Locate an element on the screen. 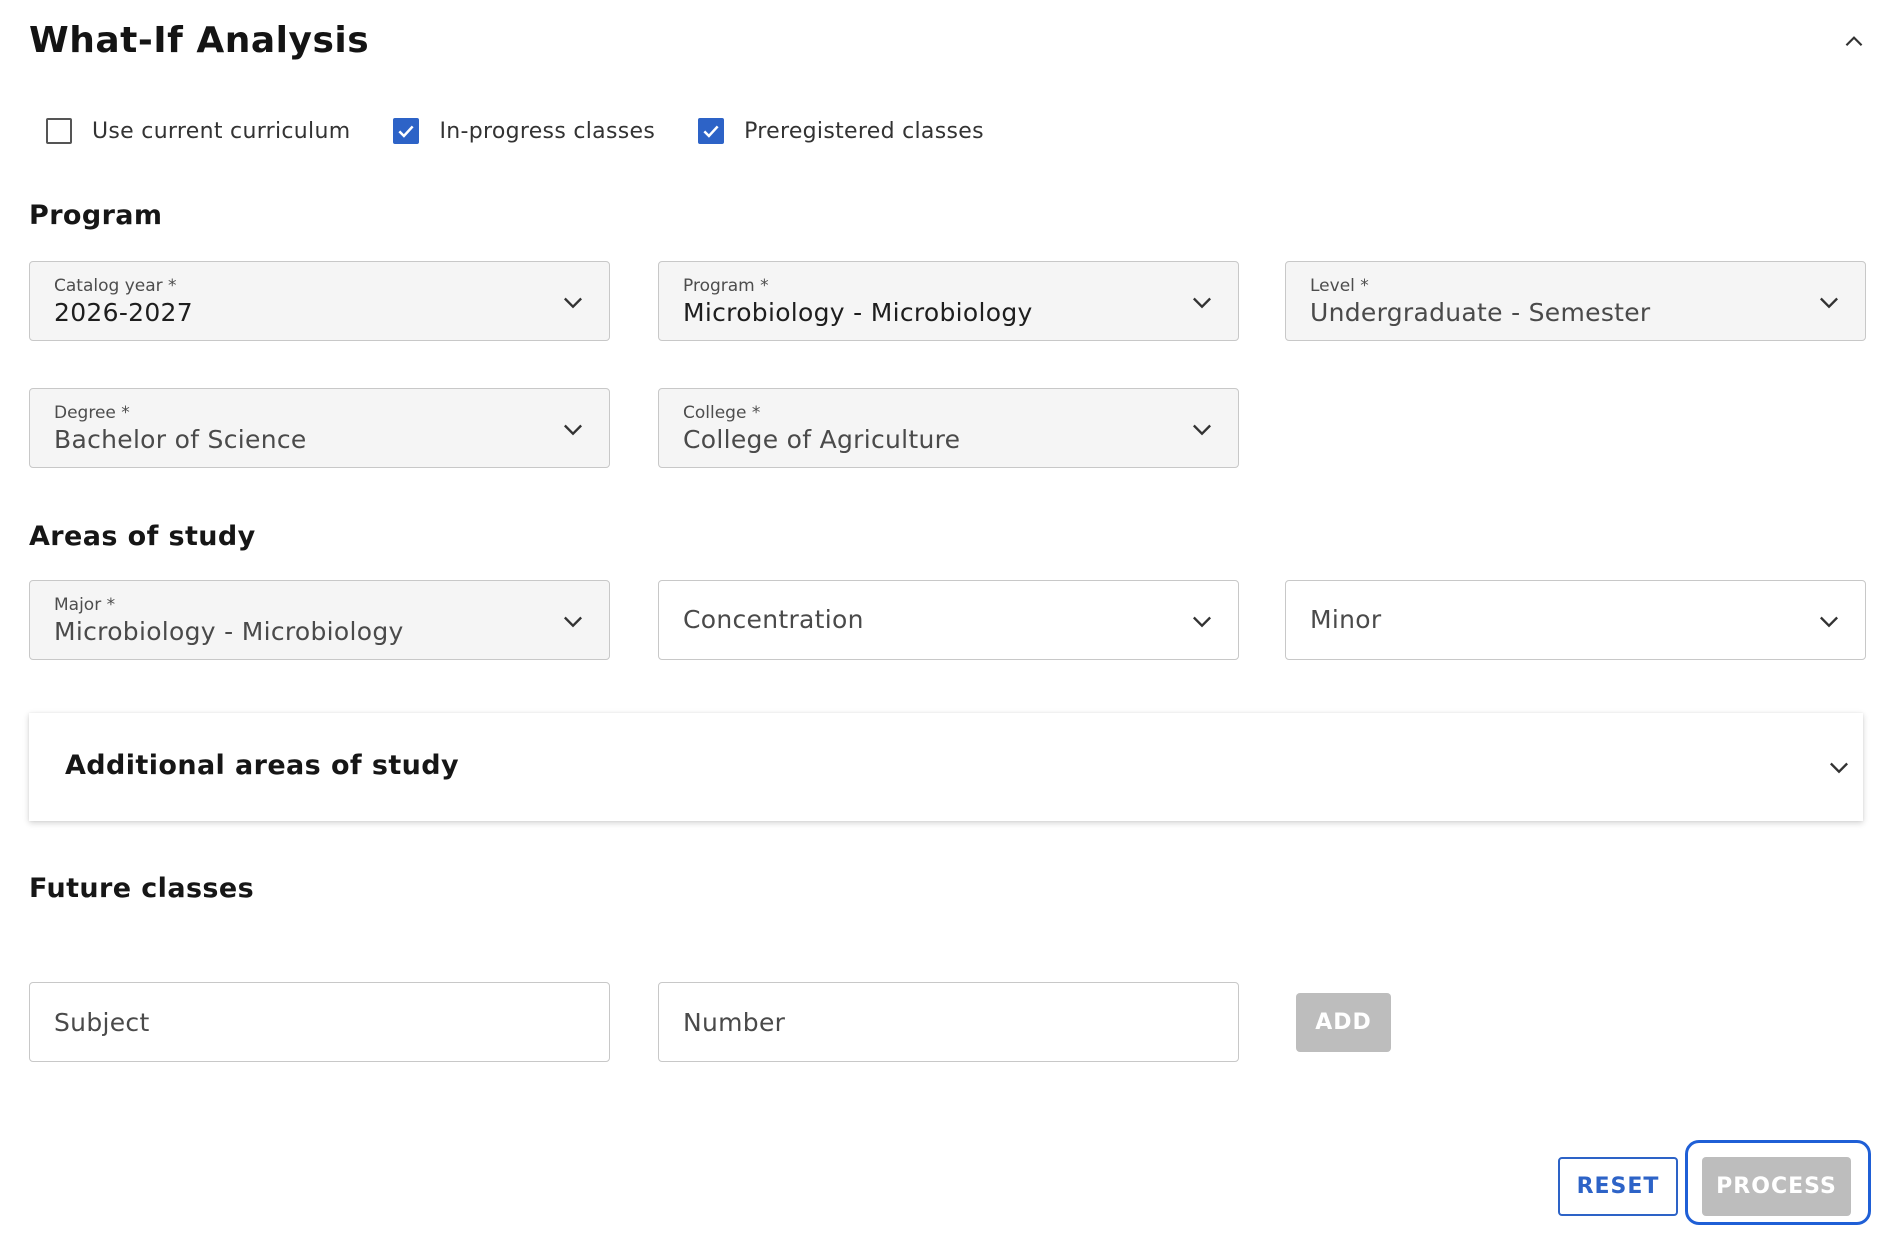 The height and width of the screenshot is (1249, 1897). college-select: College * College of Agriculture is located at coordinates (948, 428).